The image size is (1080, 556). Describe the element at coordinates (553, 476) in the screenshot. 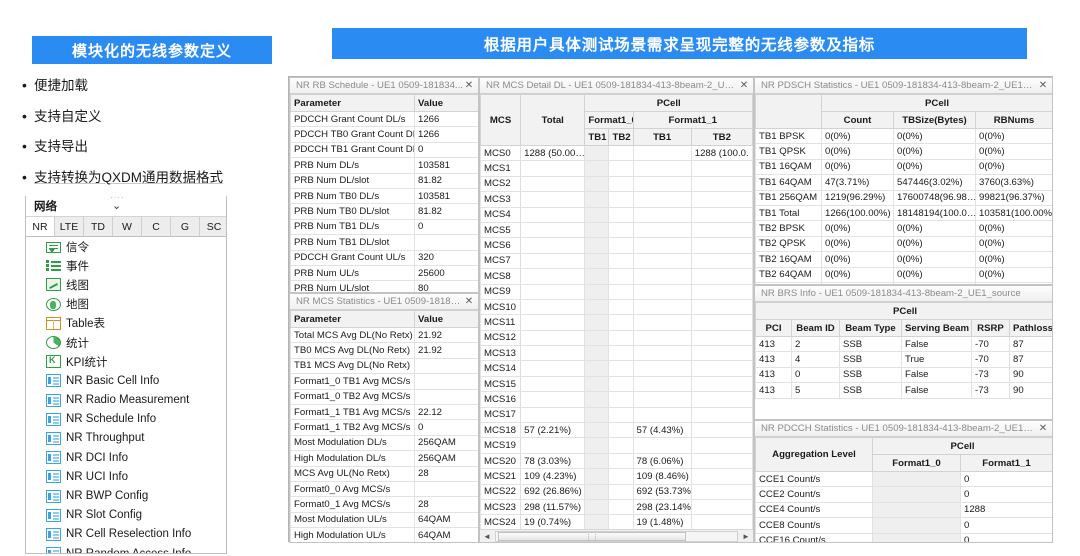

I see `table-cell: 109 (4.23%)` at that location.